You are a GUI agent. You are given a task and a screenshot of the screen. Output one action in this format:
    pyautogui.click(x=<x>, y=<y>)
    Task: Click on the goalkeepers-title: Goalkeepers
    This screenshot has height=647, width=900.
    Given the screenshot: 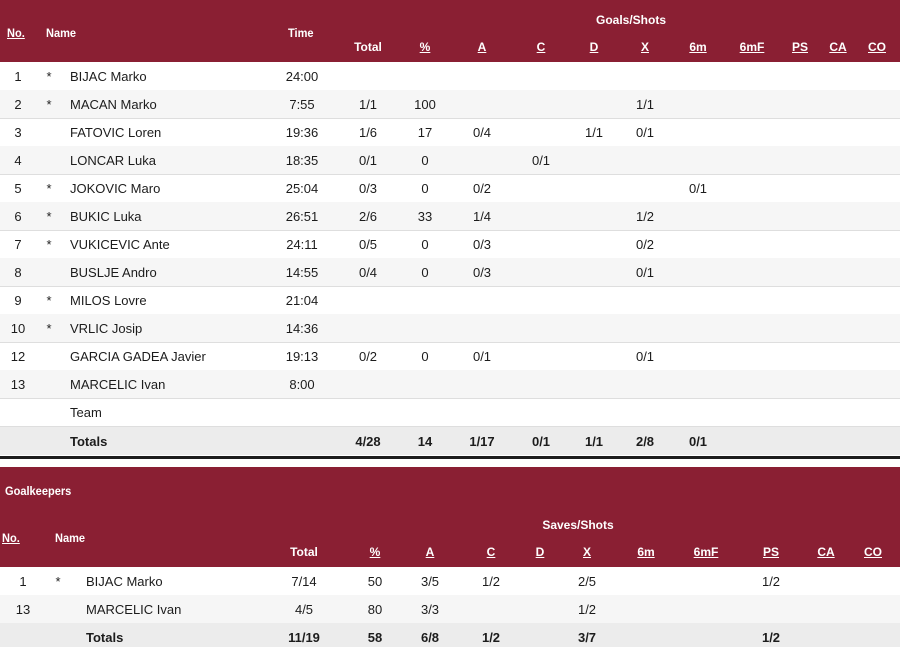 What is the action you would take?
    pyautogui.click(x=38, y=491)
    